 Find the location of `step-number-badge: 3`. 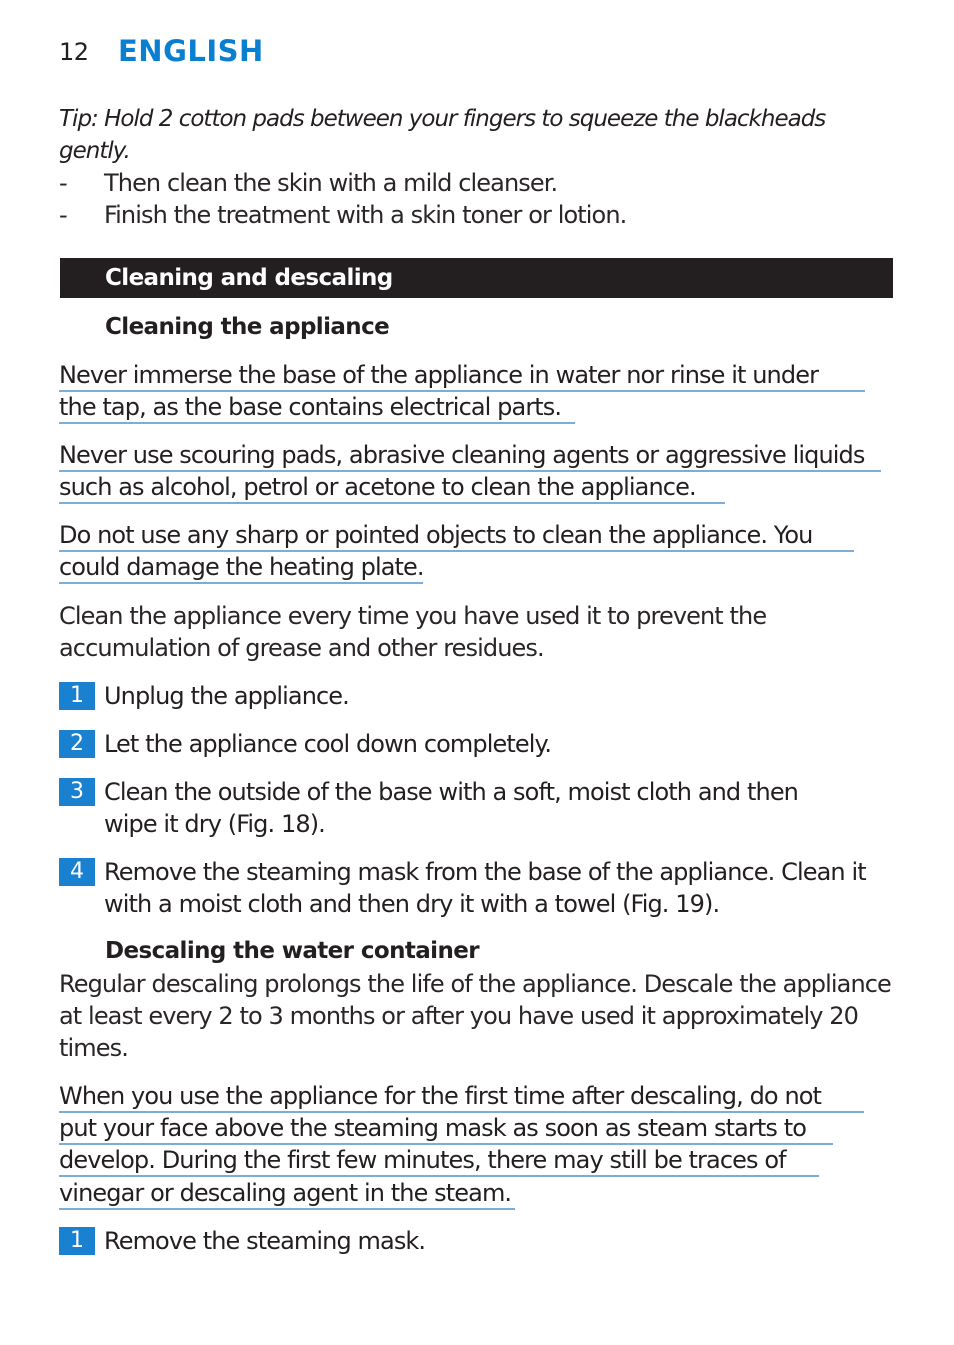

step-number-badge: 3 is located at coordinates (77, 792).